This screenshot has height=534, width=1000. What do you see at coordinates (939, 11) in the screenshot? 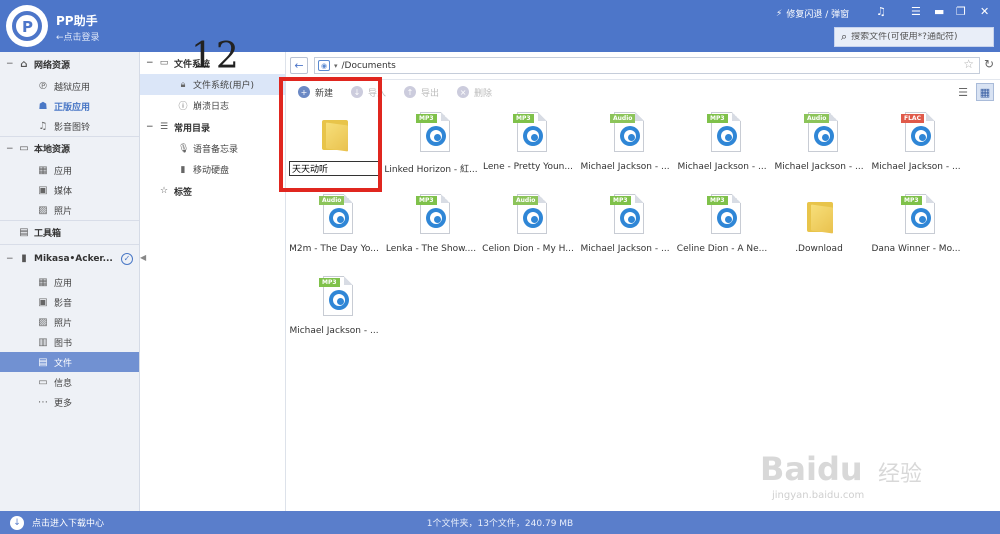
I see `minimize-icon: ▬` at bounding box center [939, 11].